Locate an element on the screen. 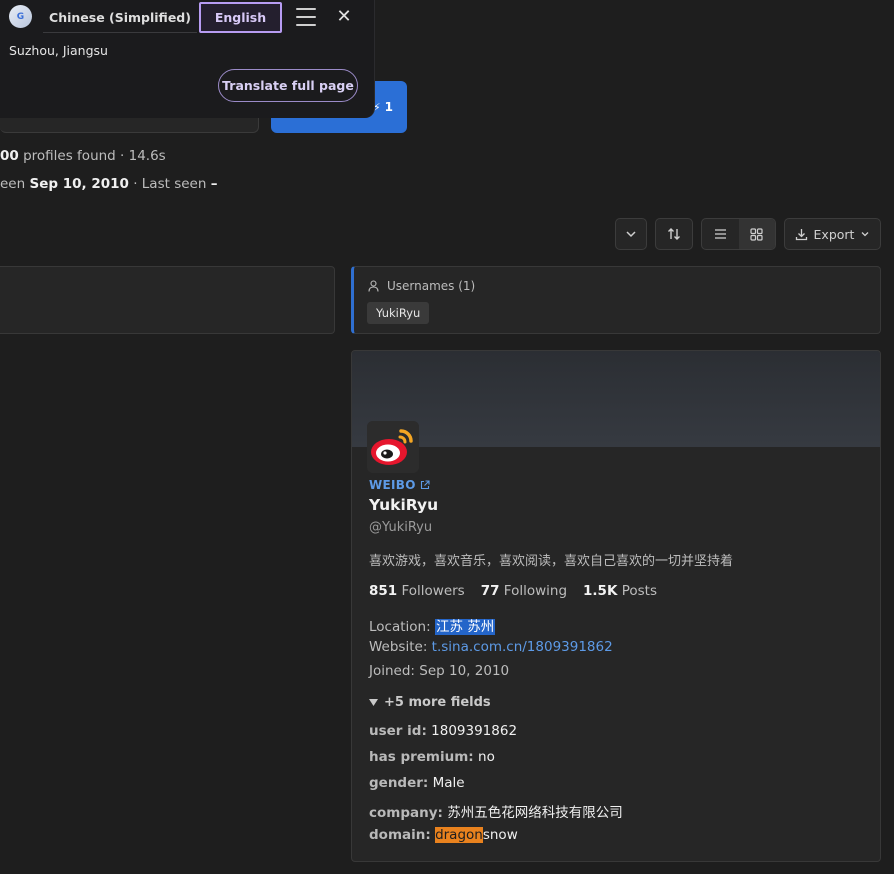  field-gender: gender: Male is located at coordinates (417, 783).